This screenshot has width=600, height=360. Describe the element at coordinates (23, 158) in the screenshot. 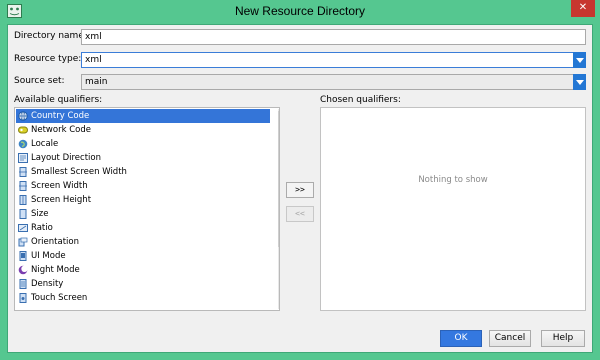

I see `layout-direction-icon` at that location.